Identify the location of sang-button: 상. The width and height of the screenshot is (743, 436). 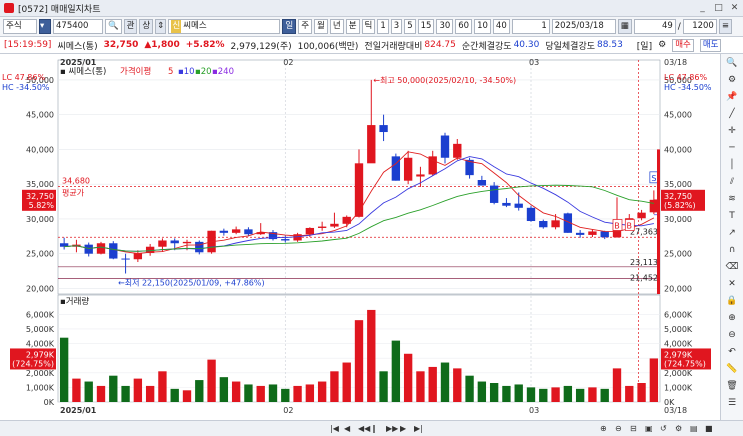
(146, 26).